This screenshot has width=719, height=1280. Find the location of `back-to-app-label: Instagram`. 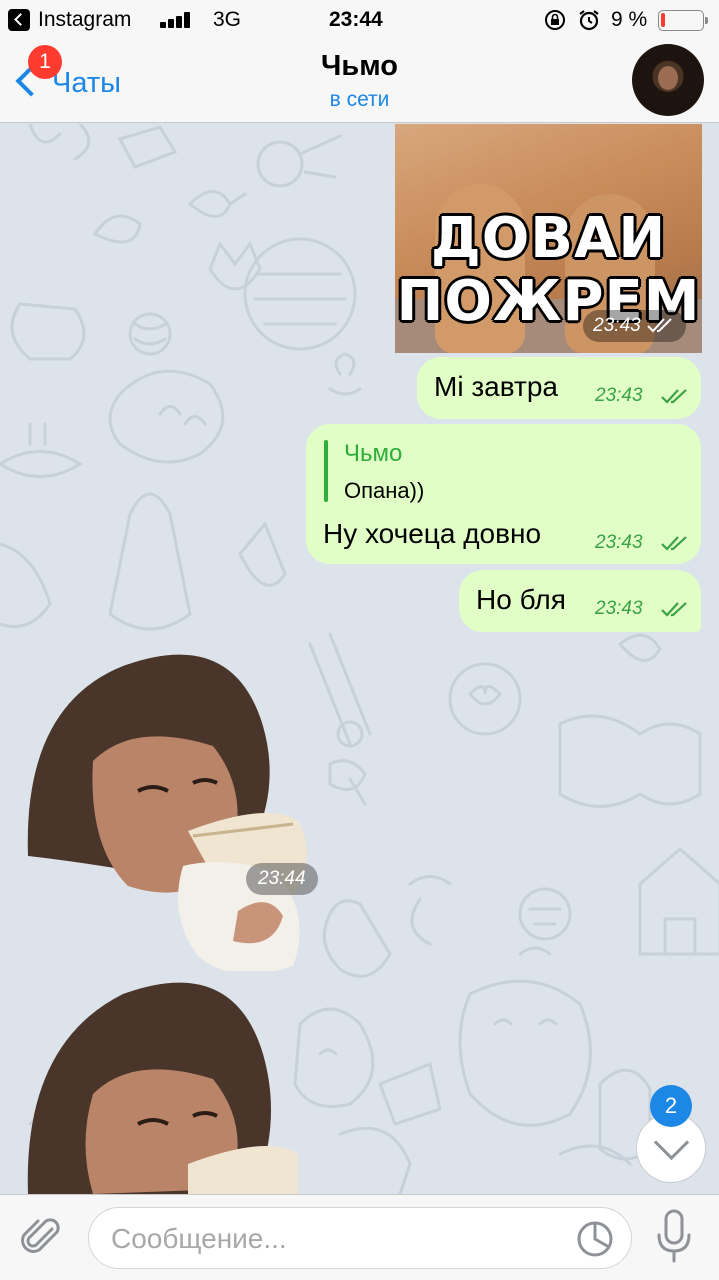

back-to-app-label: Instagram is located at coordinates (84, 20).